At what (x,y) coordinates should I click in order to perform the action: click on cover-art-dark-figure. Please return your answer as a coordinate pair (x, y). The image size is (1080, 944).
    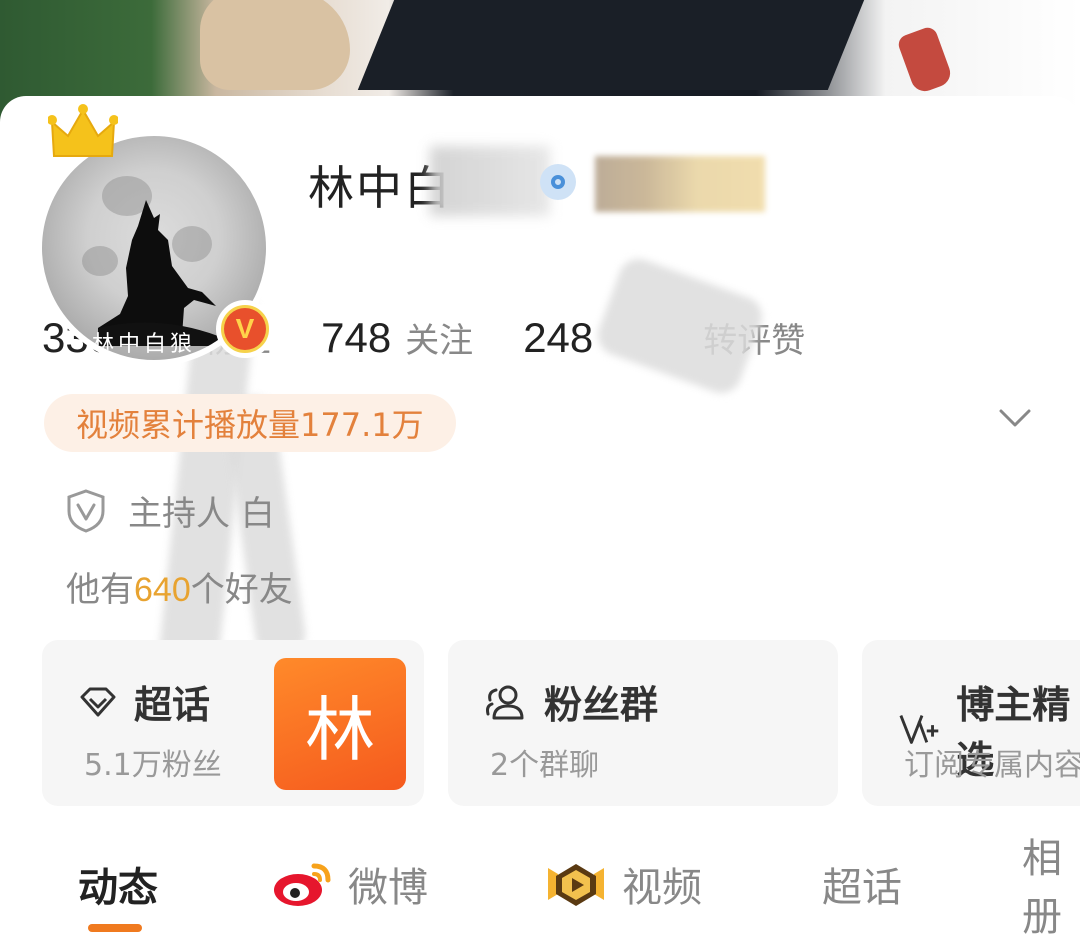
    Looking at the image, I should click on (615, 45).